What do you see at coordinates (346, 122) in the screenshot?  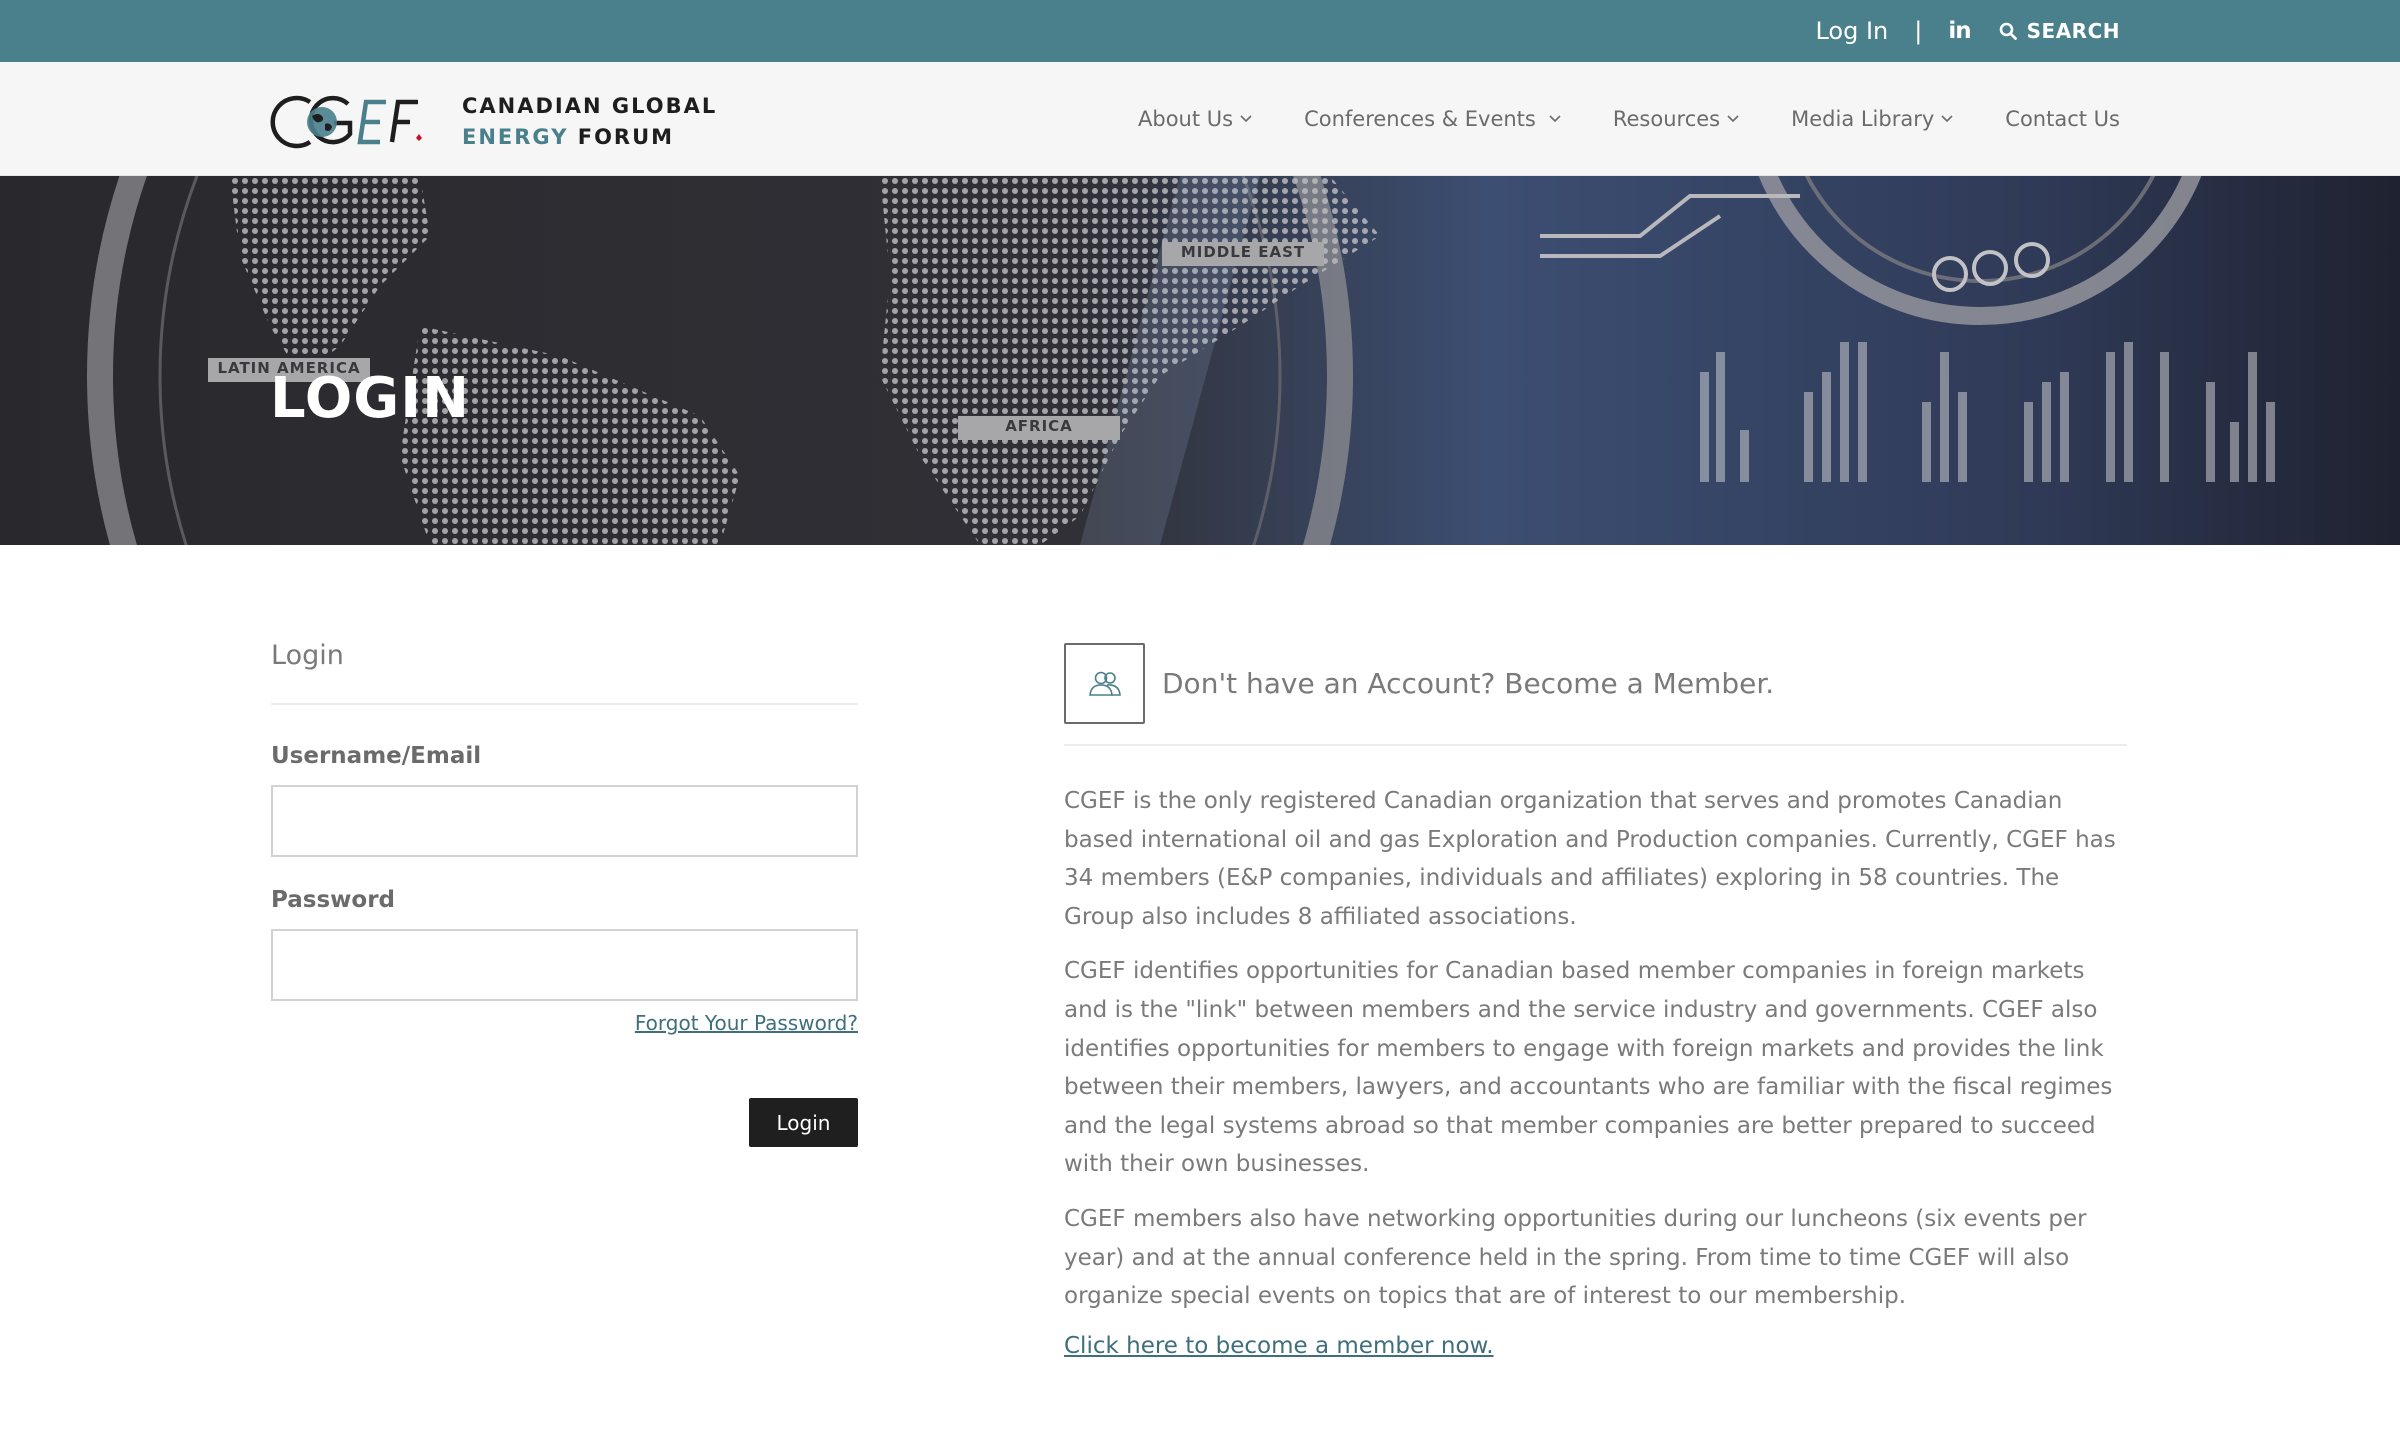 I see `cgef-logo-mark` at bounding box center [346, 122].